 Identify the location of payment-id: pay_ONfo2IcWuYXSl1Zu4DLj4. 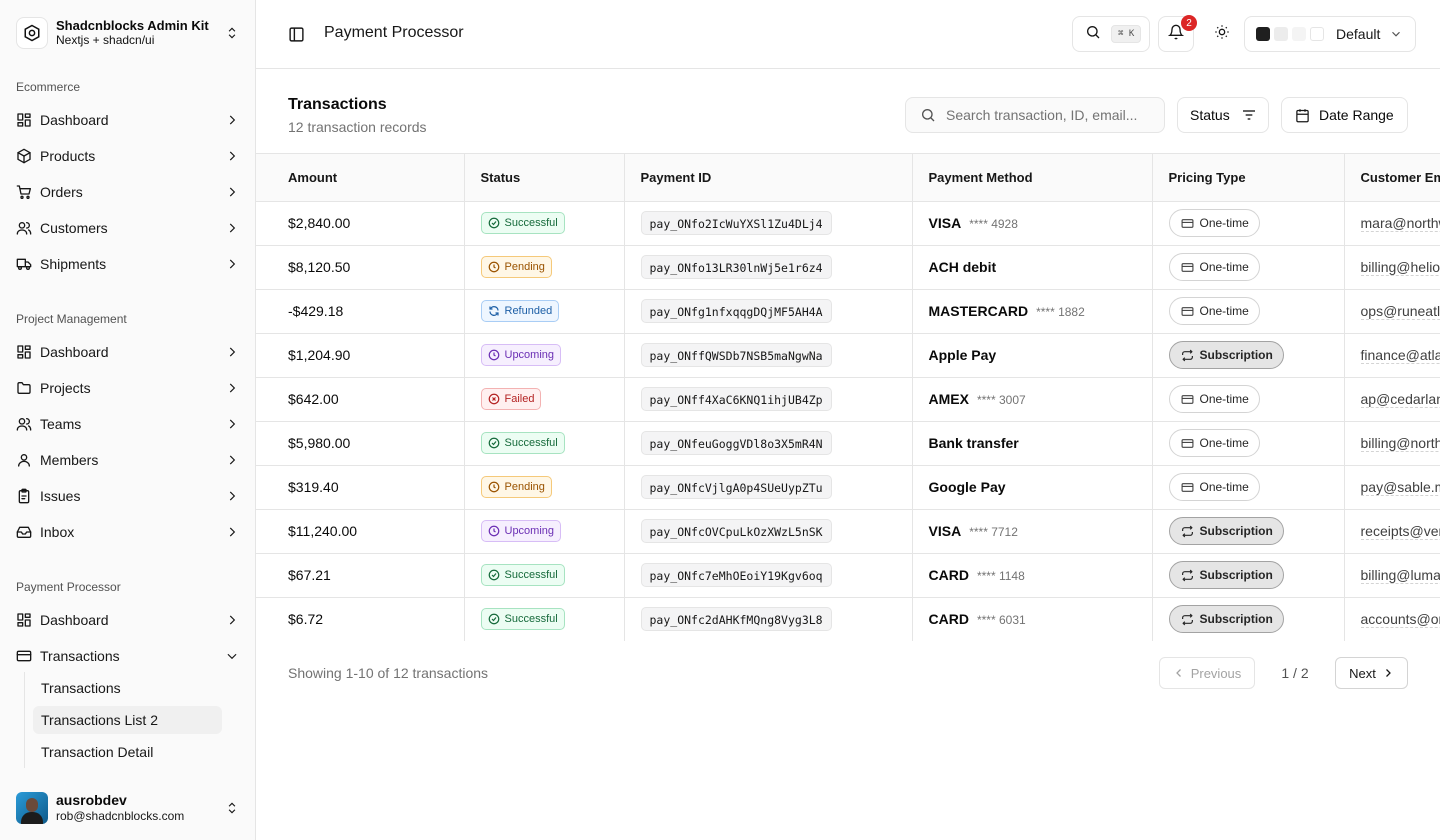
(736, 223).